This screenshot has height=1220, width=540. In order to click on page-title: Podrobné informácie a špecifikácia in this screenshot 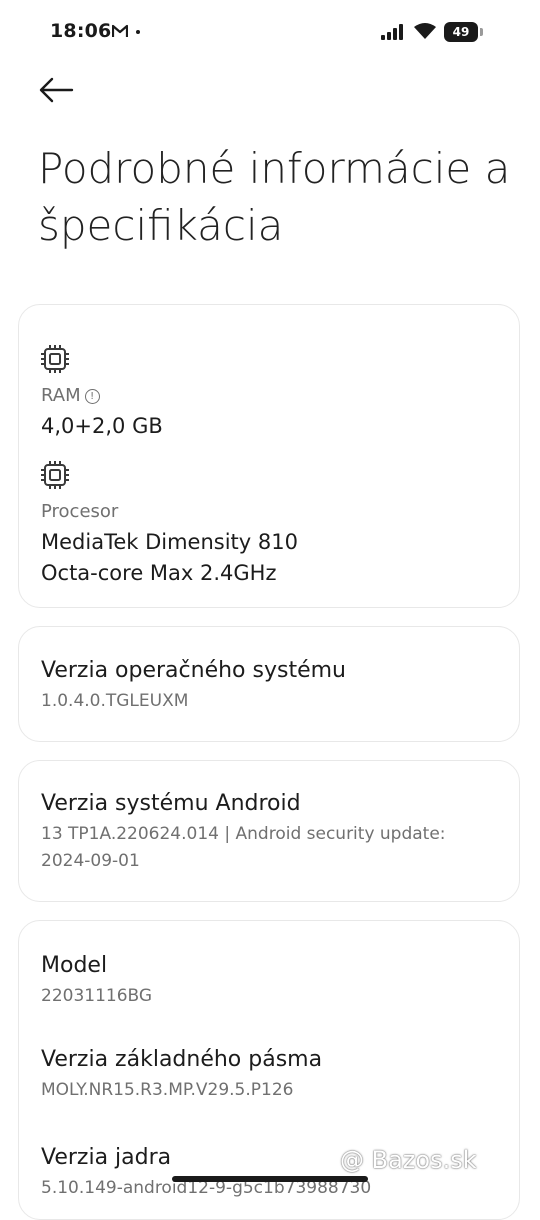, I will do `click(274, 197)`.